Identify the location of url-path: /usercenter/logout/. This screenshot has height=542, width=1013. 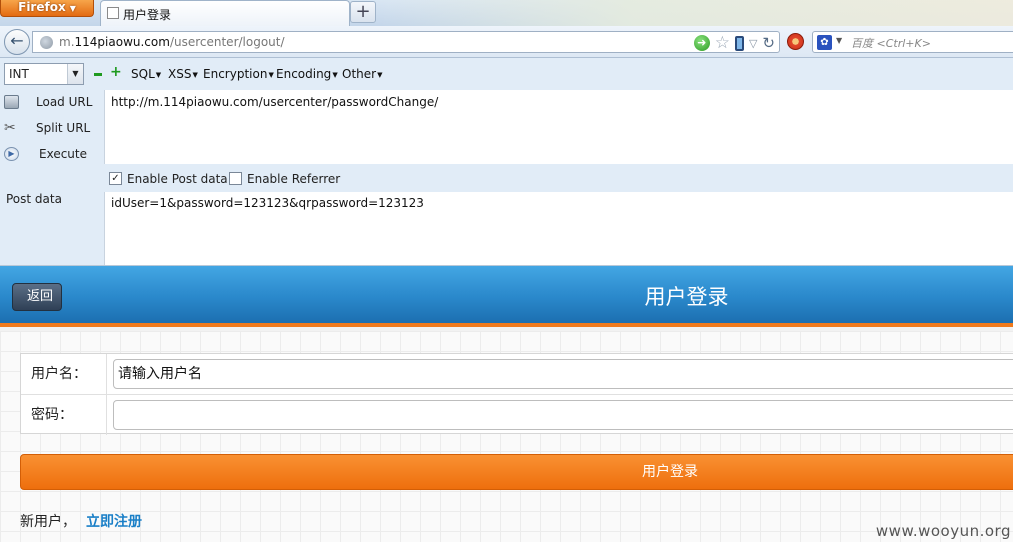
(227, 42).